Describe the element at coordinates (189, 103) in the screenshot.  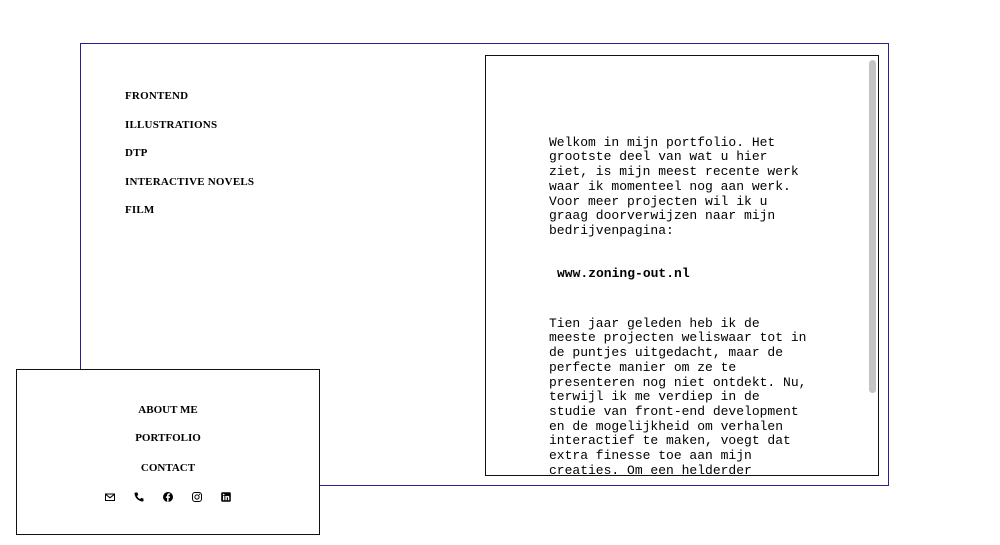
I see `nav-item-frontend: FRONTEND` at that location.